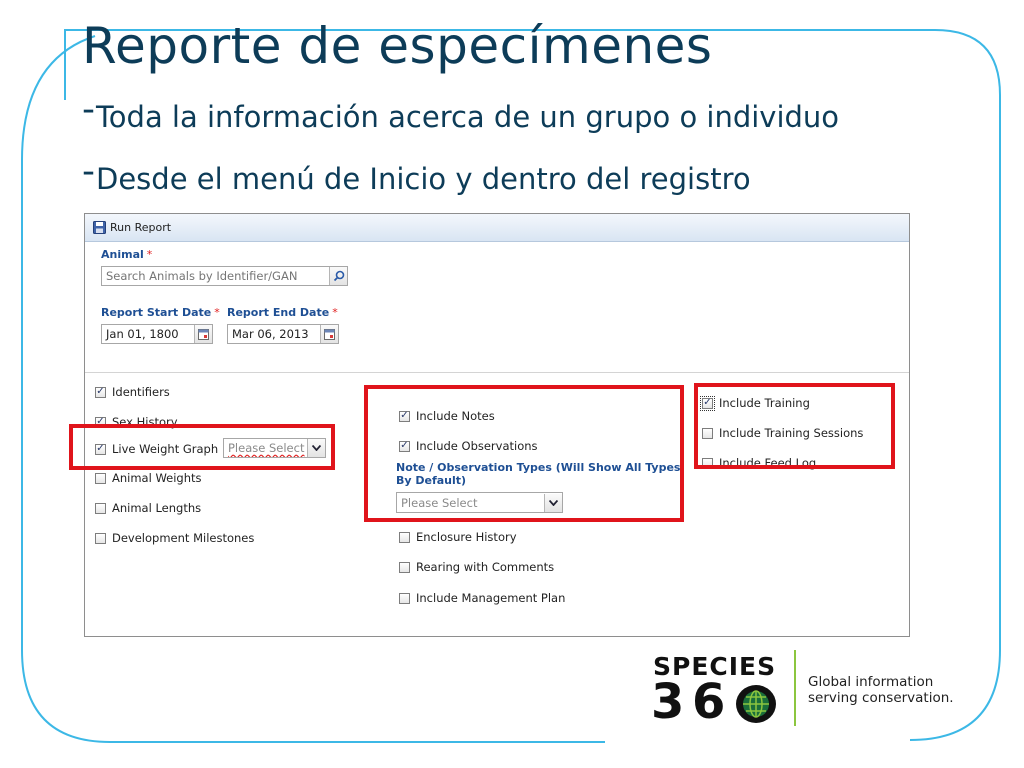  Describe the element at coordinates (668, 702) in the screenshot. I see `logo-number-3: 3` at that location.